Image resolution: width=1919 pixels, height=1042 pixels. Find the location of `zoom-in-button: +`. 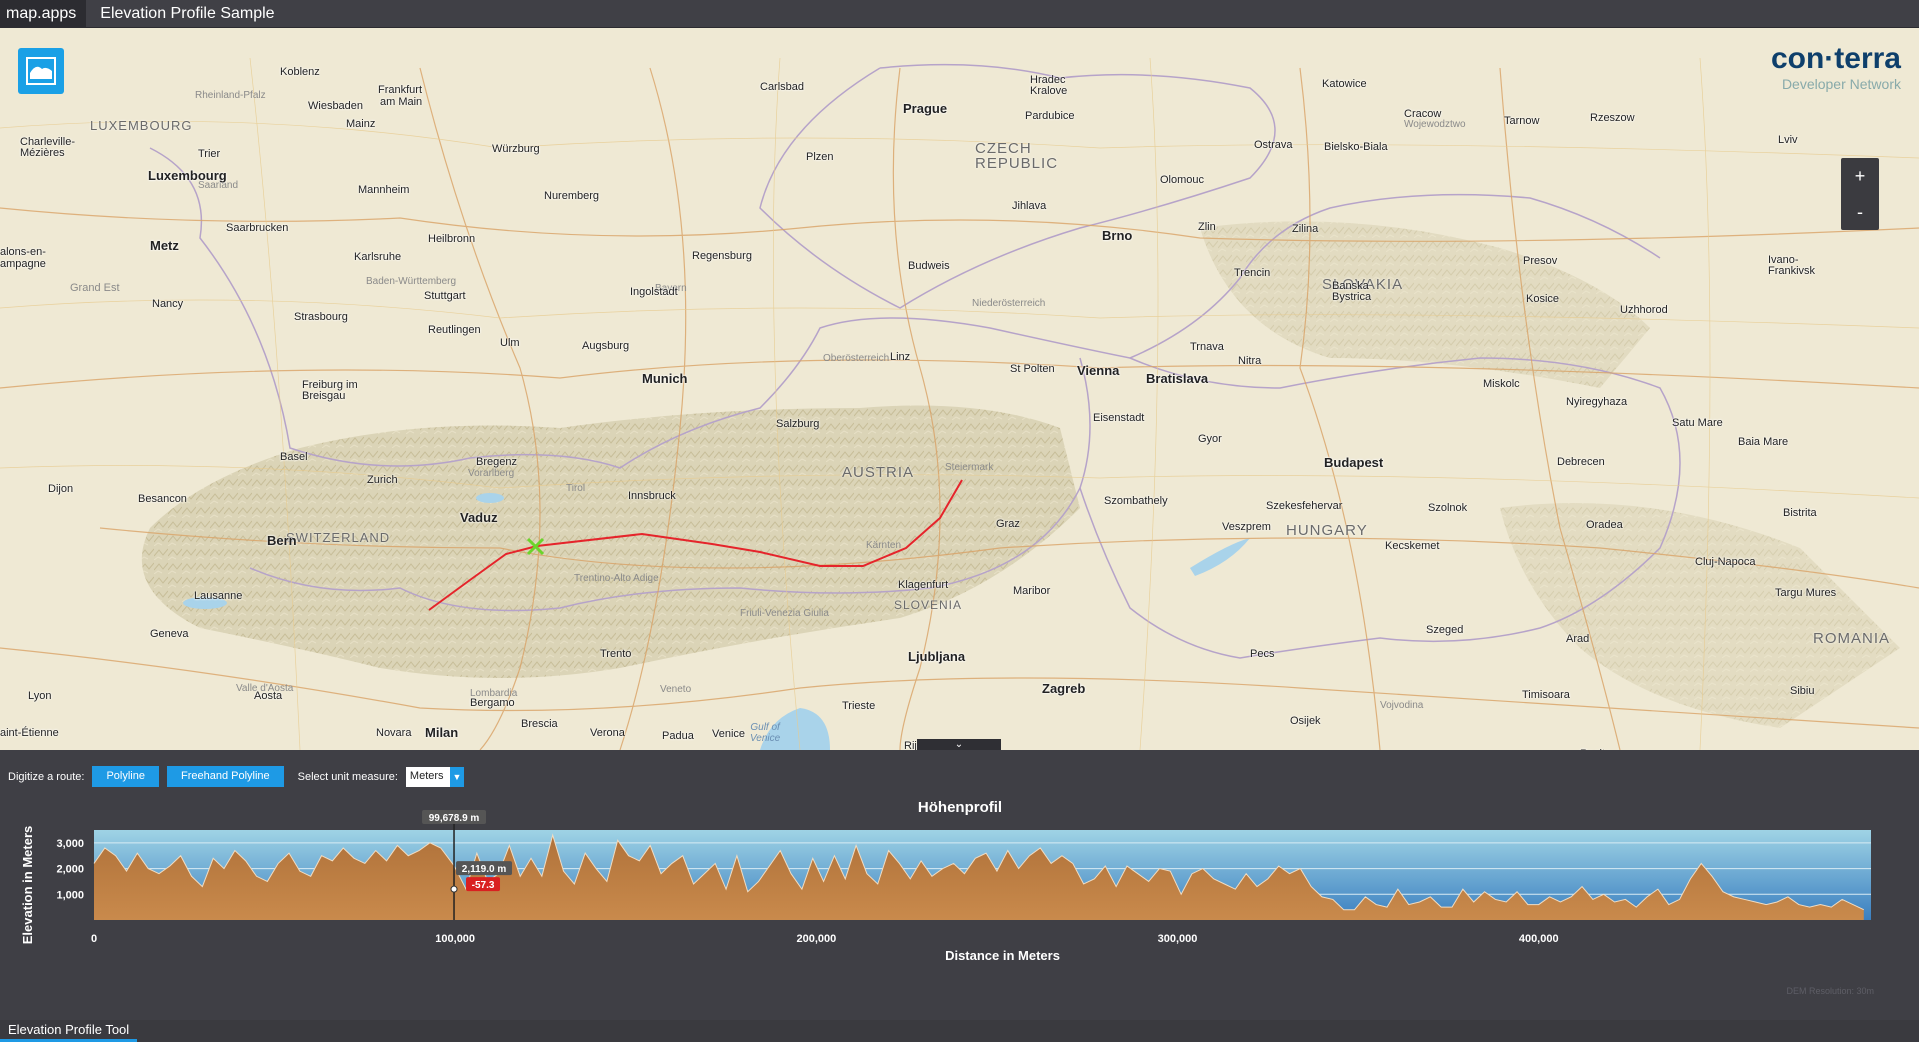

zoom-in-button: + is located at coordinates (1860, 176).